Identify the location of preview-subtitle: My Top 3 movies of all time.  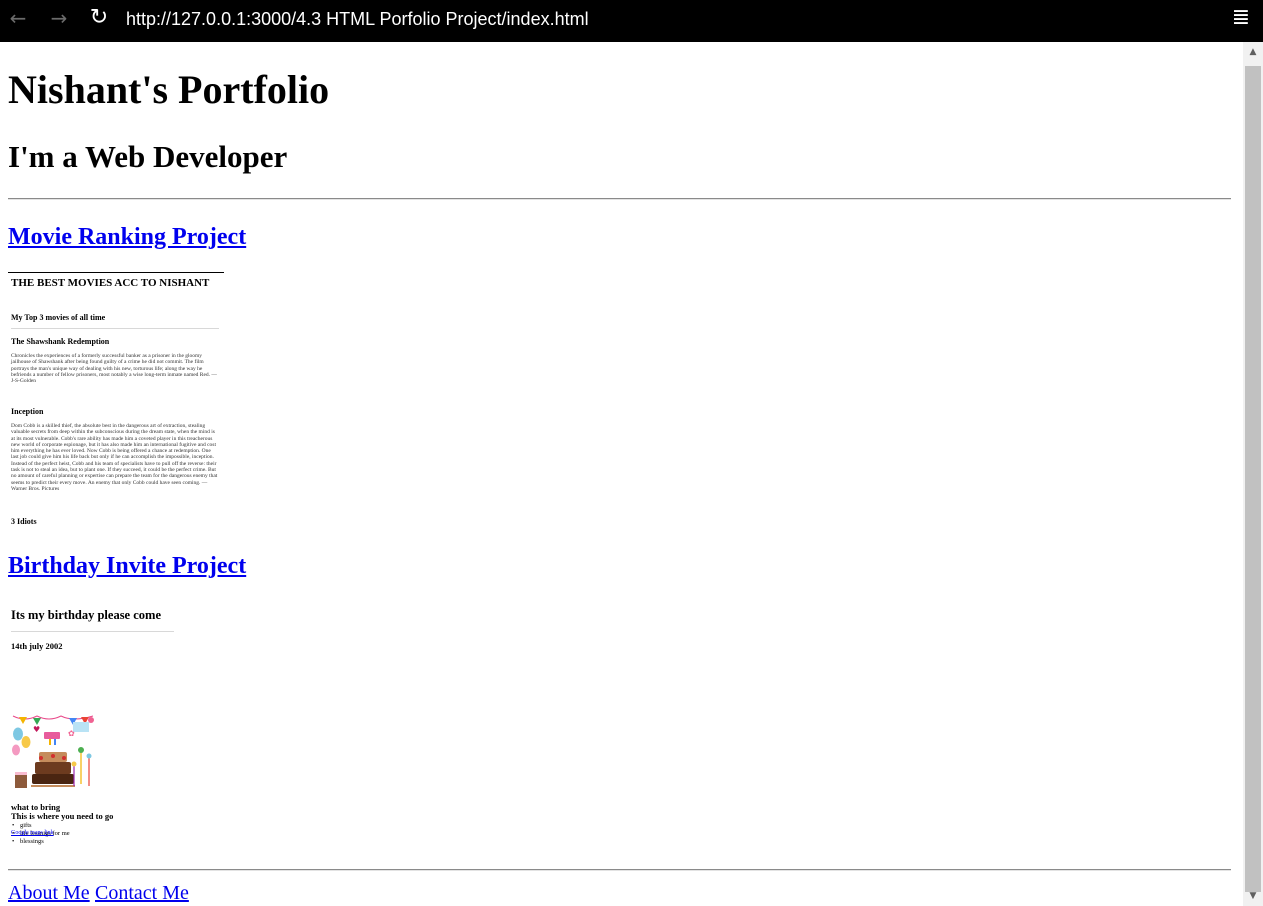
(58, 317).